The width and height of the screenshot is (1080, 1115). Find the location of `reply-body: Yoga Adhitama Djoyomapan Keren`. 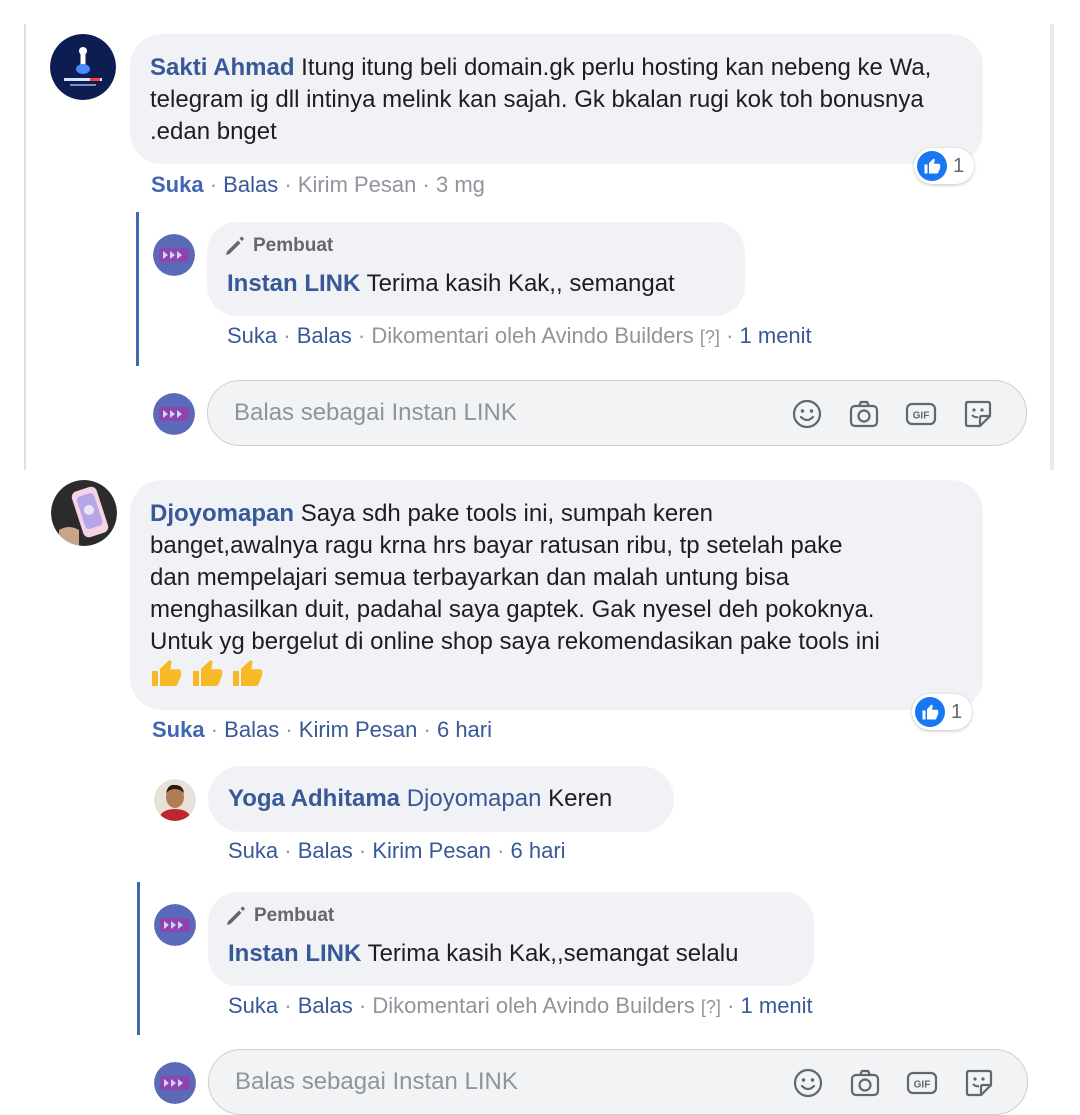

reply-body: Yoga Adhitama Djoyomapan Keren is located at coordinates (420, 799).